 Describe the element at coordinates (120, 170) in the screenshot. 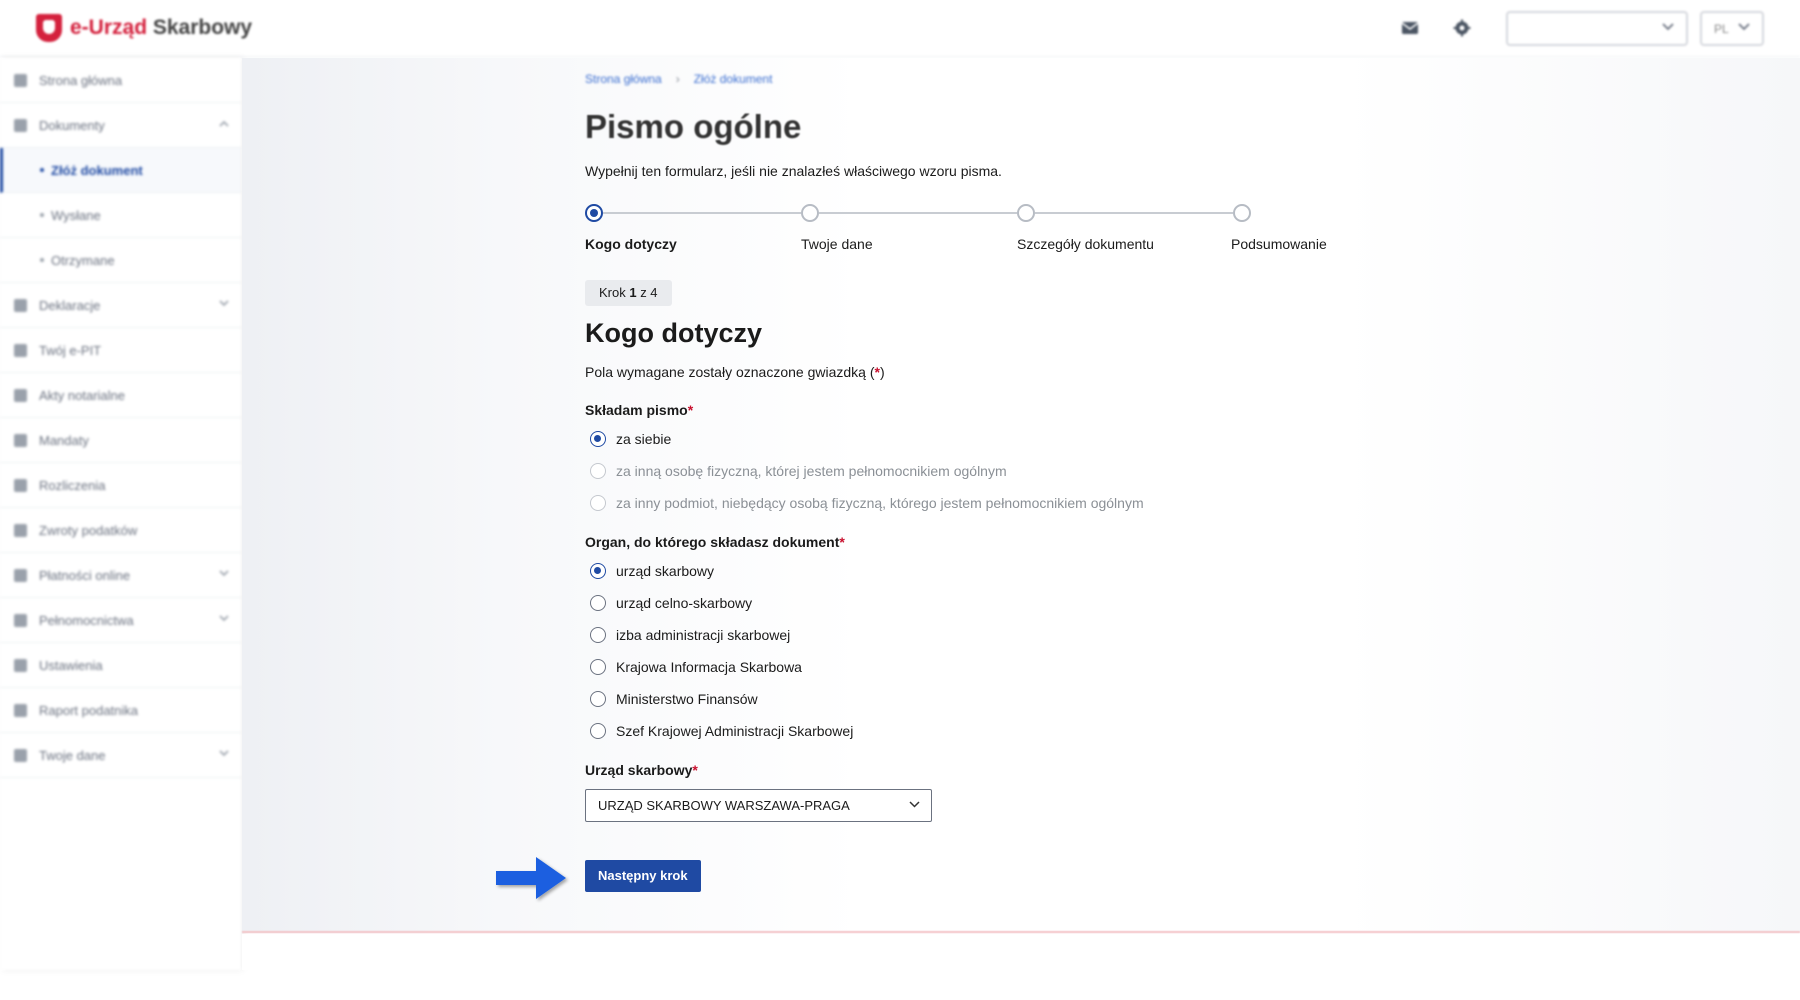

I see `sidebar-item-zloz-dokument: Złóż dokument` at that location.